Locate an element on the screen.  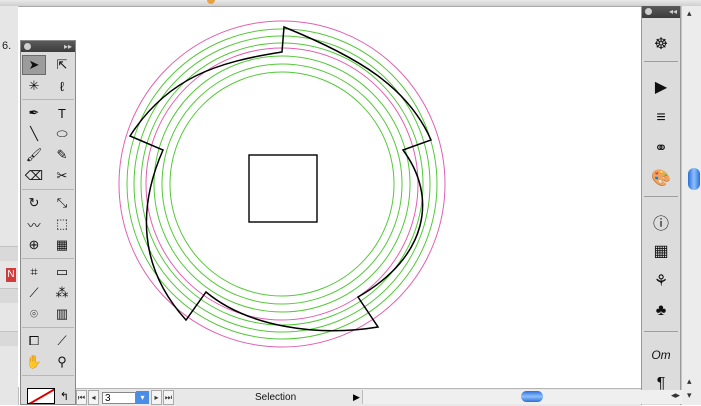
background-red-tab: N is located at coordinates (11, 275).